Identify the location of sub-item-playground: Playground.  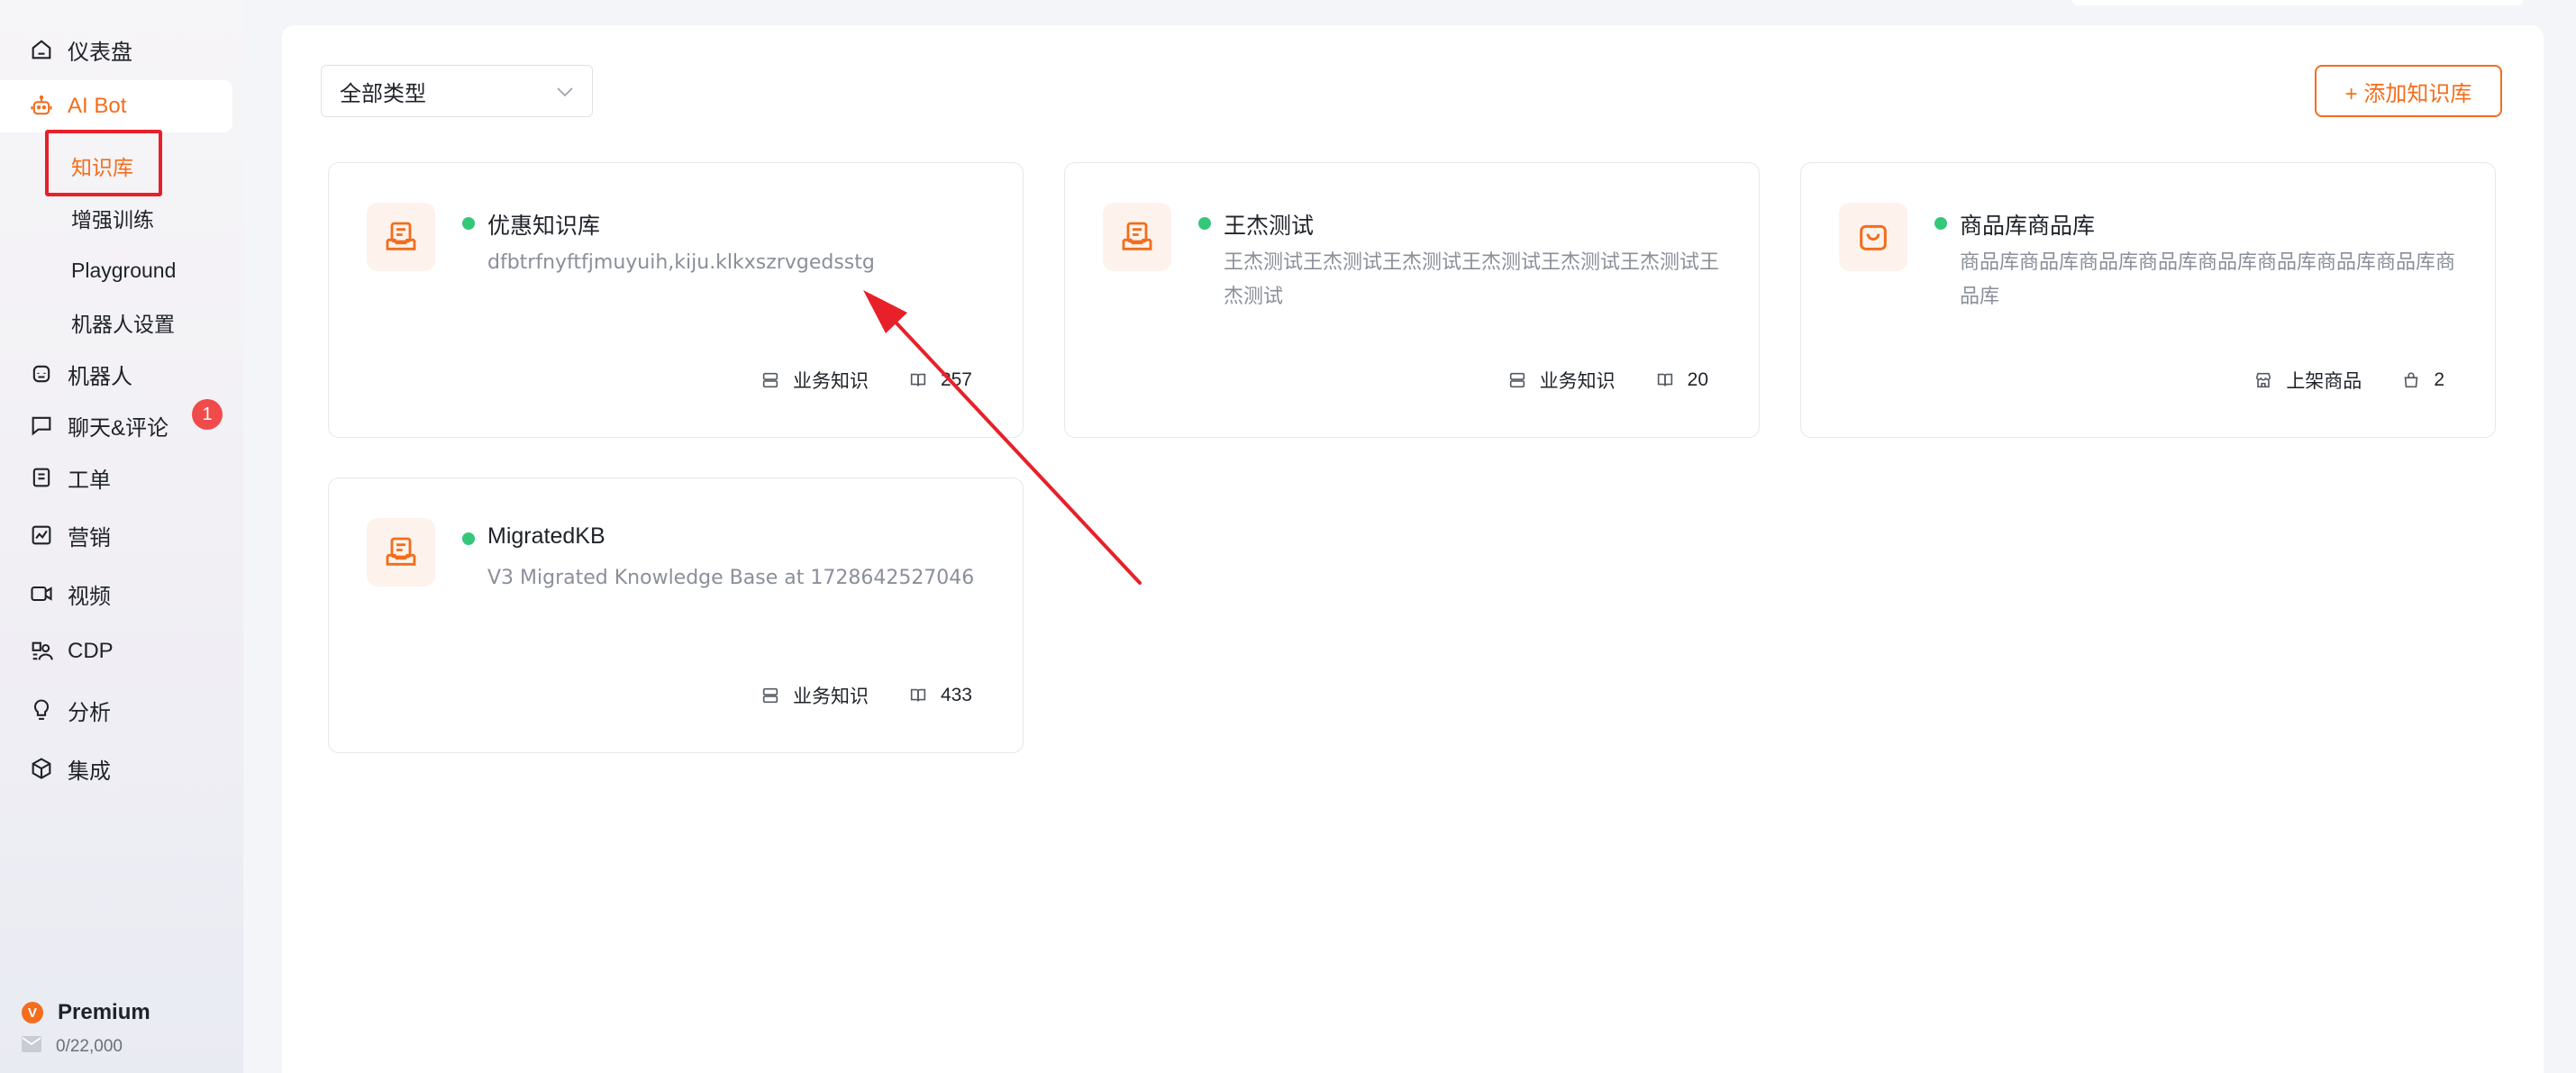
(123, 270).